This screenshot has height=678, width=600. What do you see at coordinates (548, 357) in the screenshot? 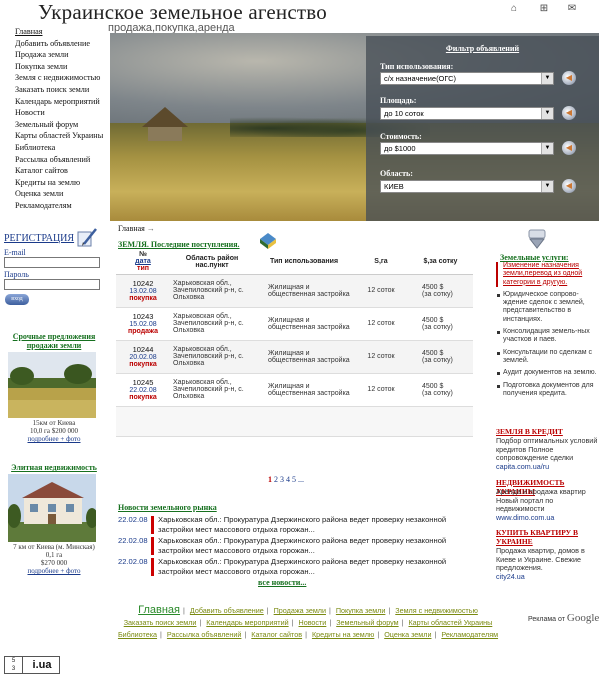
I see `service-item: Консультации по сделкам с землей.` at bounding box center [548, 357].